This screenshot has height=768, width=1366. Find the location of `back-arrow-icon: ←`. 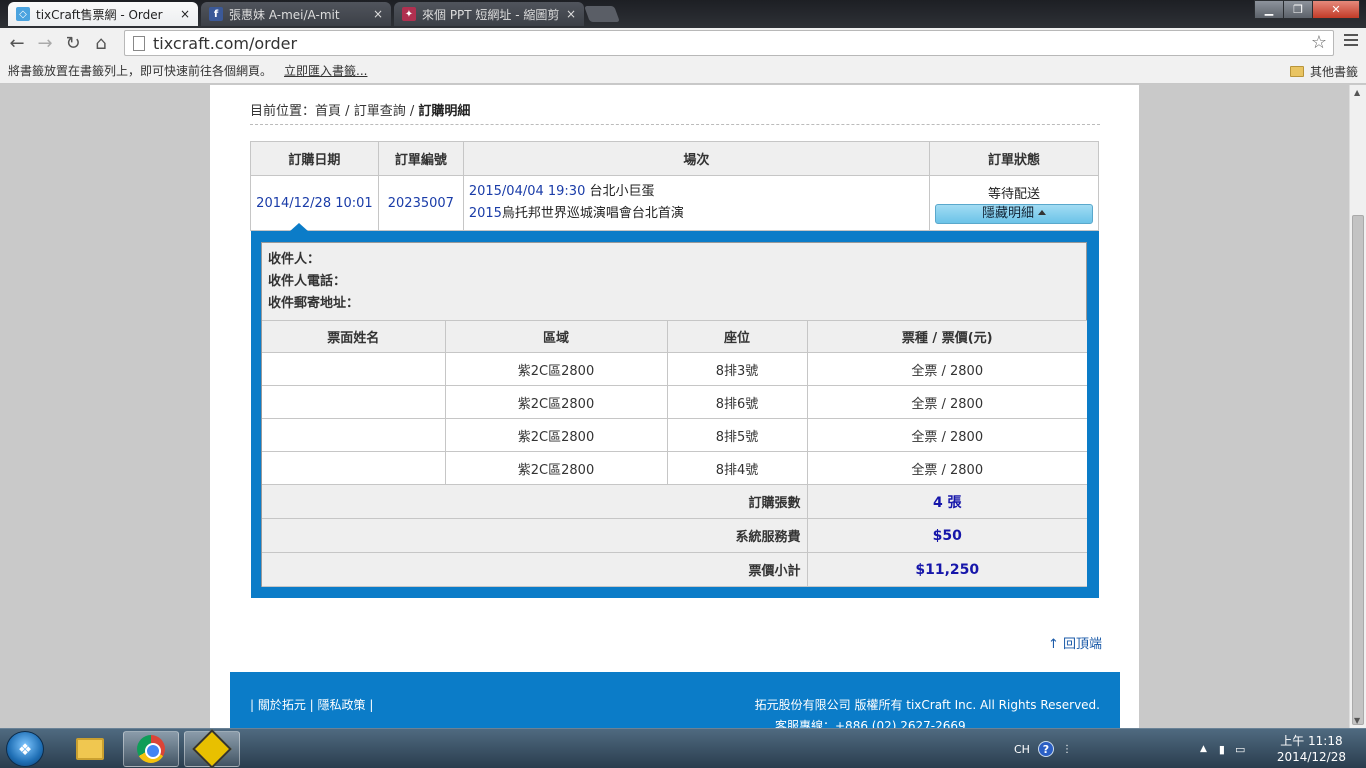

back-arrow-icon: ← is located at coordinates (17, 43).